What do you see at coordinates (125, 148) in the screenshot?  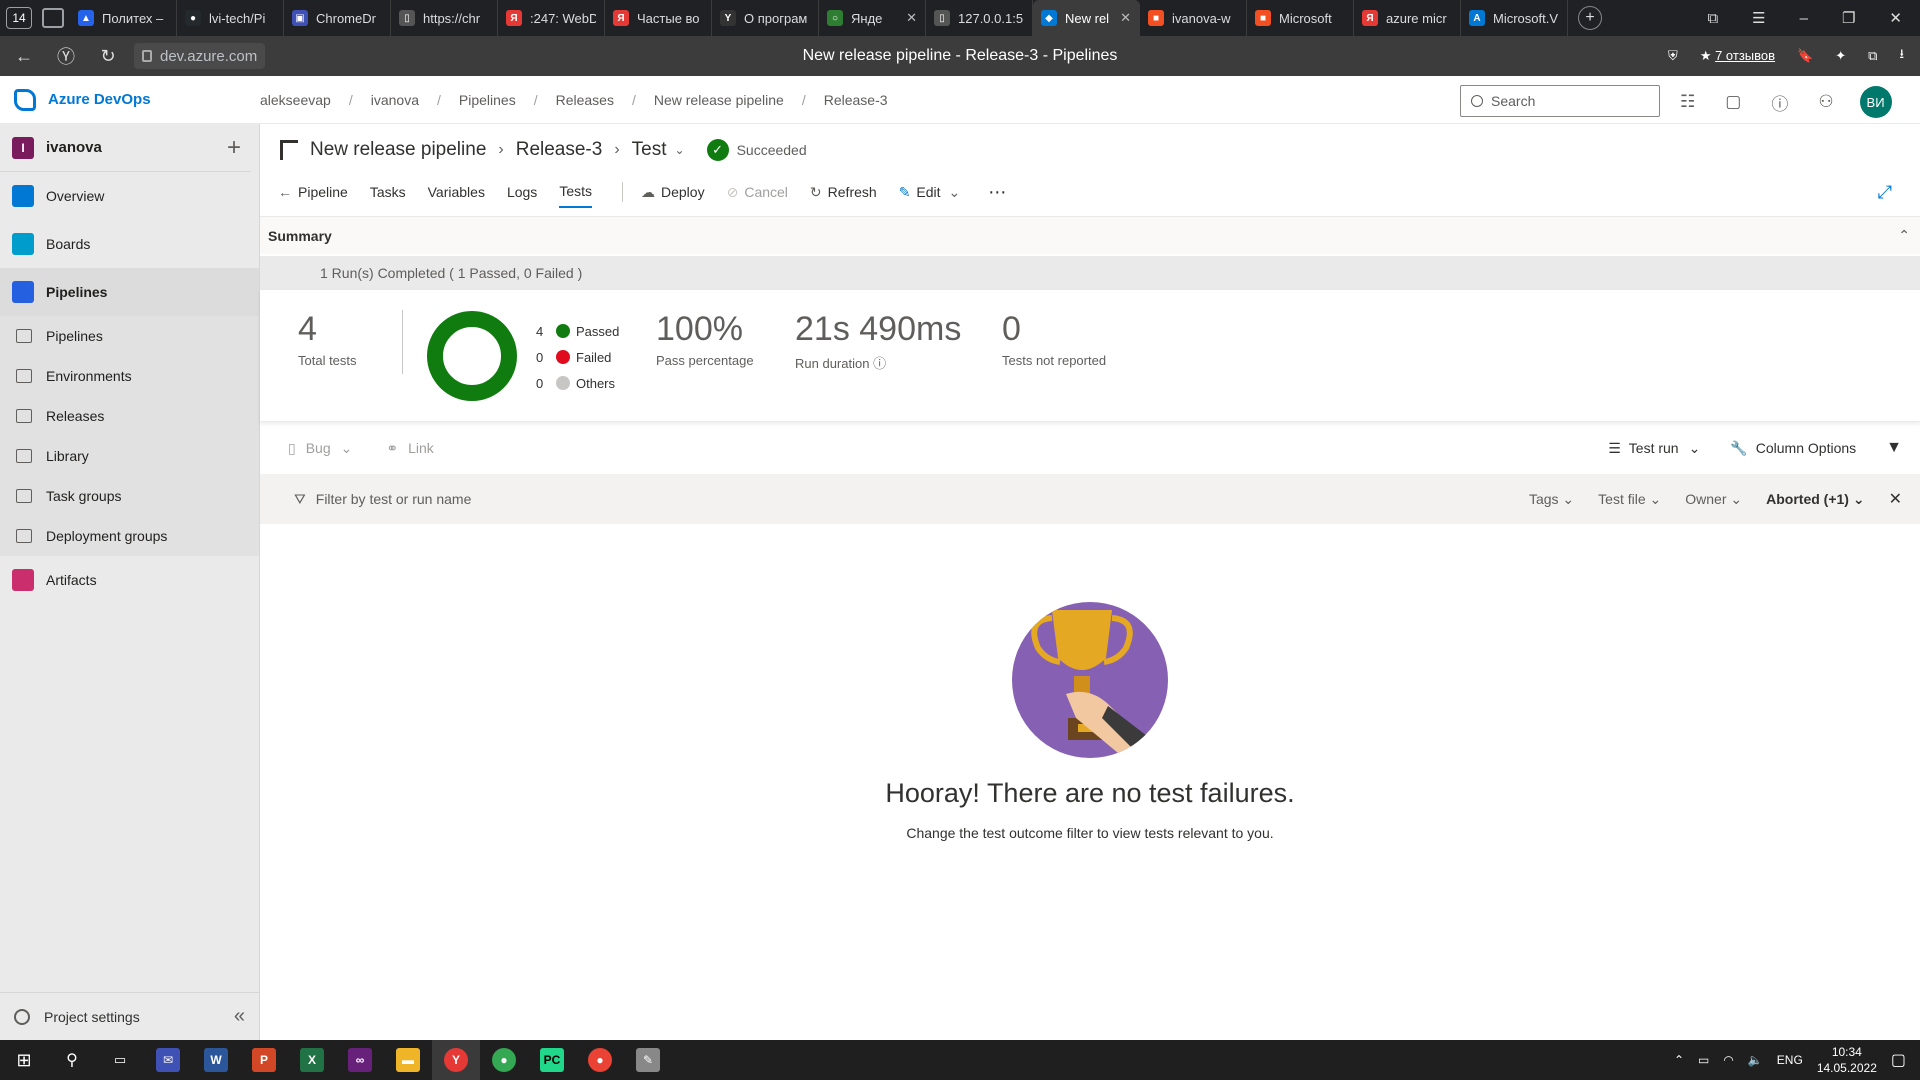 I see `project-header: I ivanova +` at bounding box center [125, 148].